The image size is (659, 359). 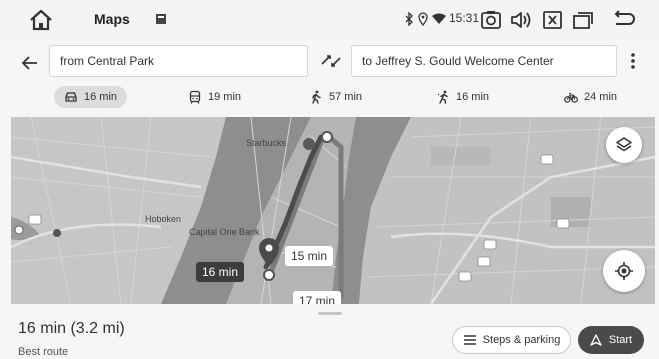 I want to click on poi-capital-one-bank: Capital One Bank, so click(x=224, y=232).